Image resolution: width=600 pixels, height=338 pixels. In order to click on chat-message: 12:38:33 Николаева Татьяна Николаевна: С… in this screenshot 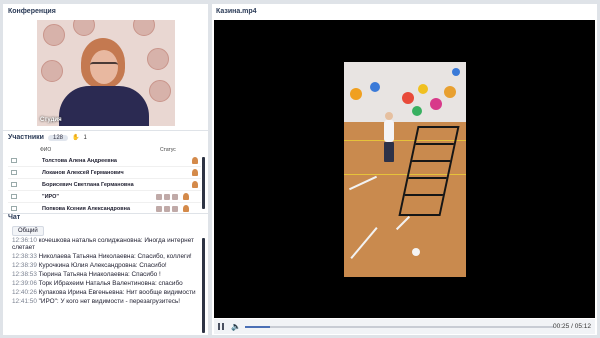, I will do `click(105, 256)`.